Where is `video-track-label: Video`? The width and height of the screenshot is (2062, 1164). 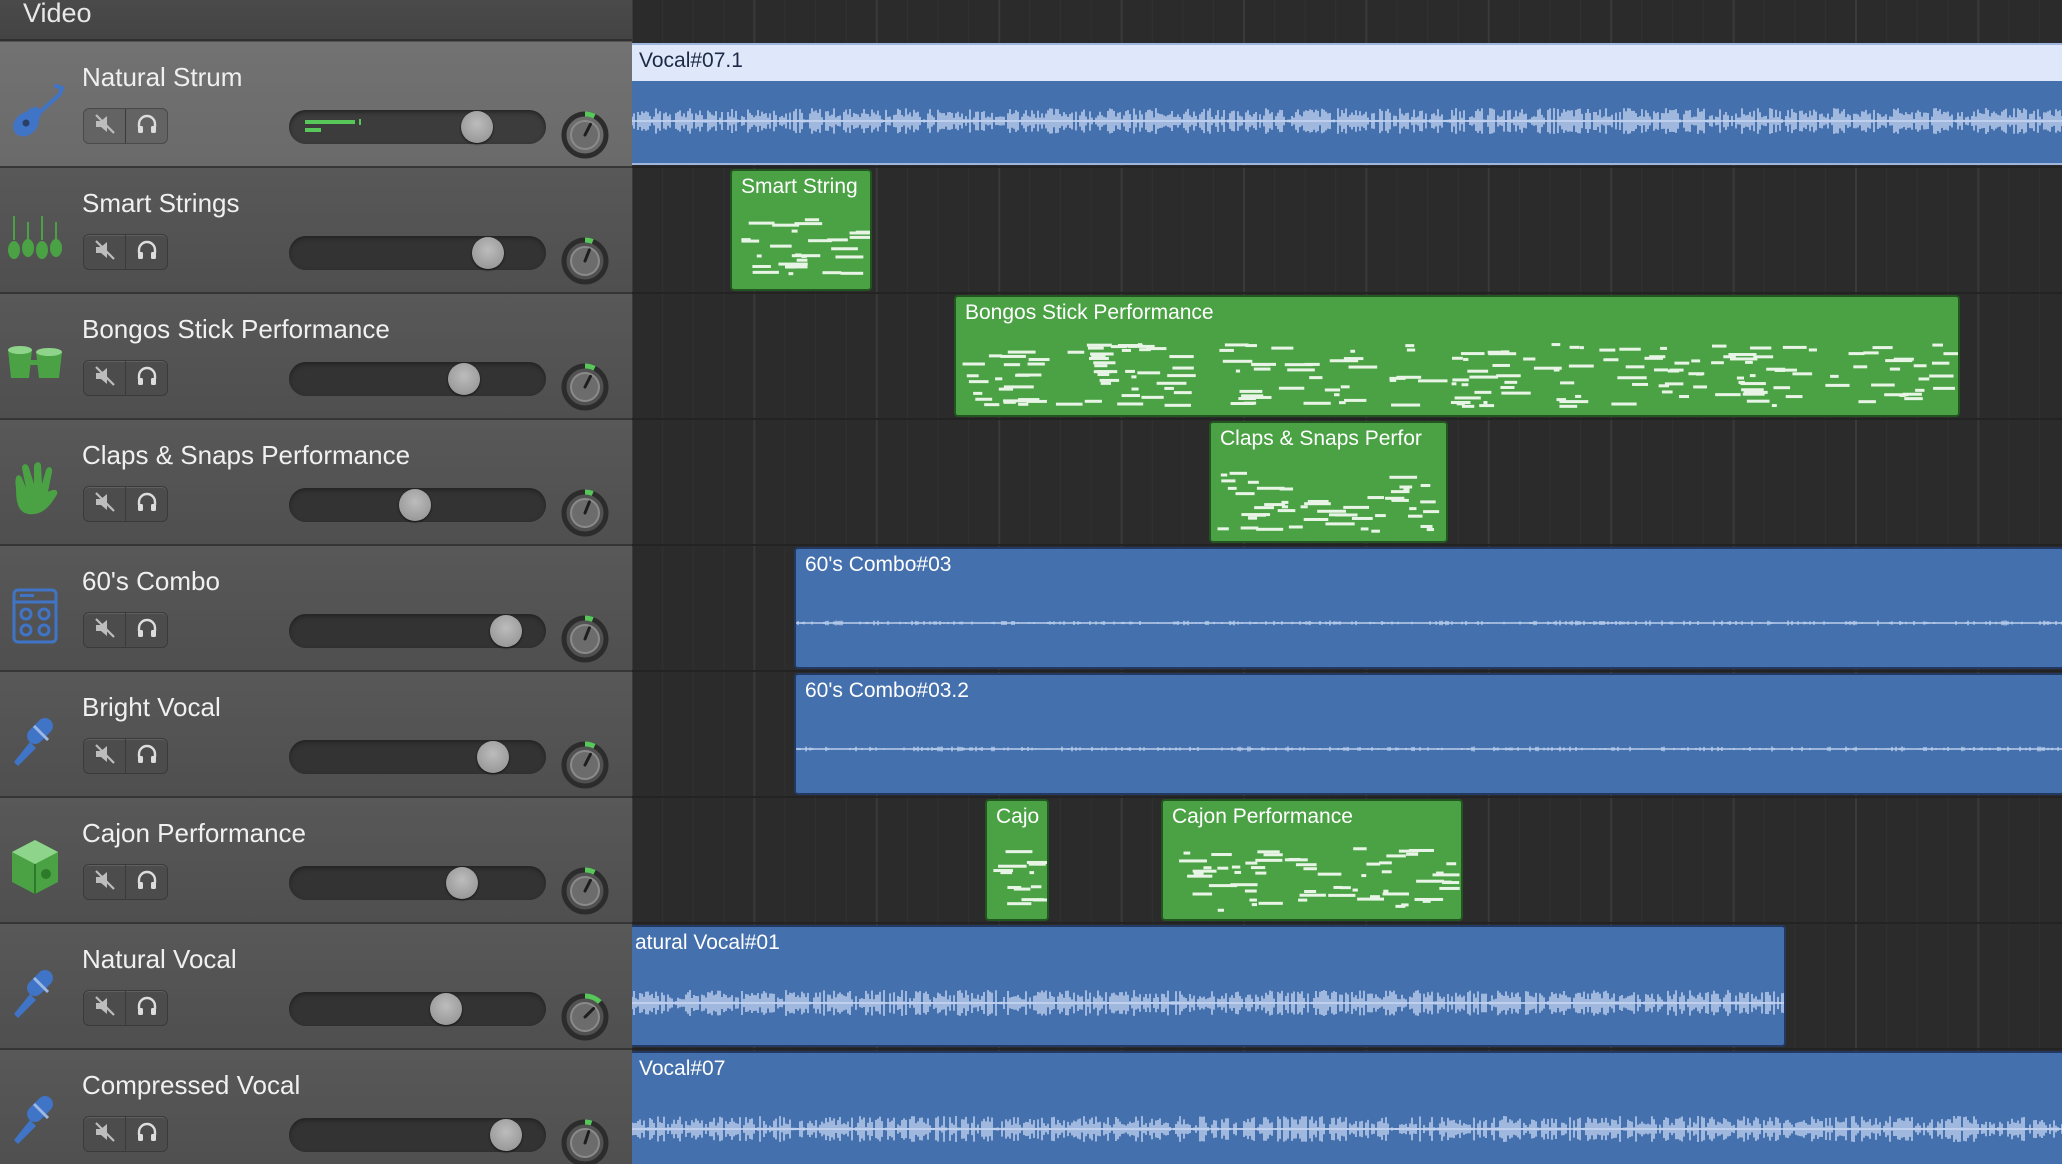
video-track-label: Video is located at coordinates (57, 14).